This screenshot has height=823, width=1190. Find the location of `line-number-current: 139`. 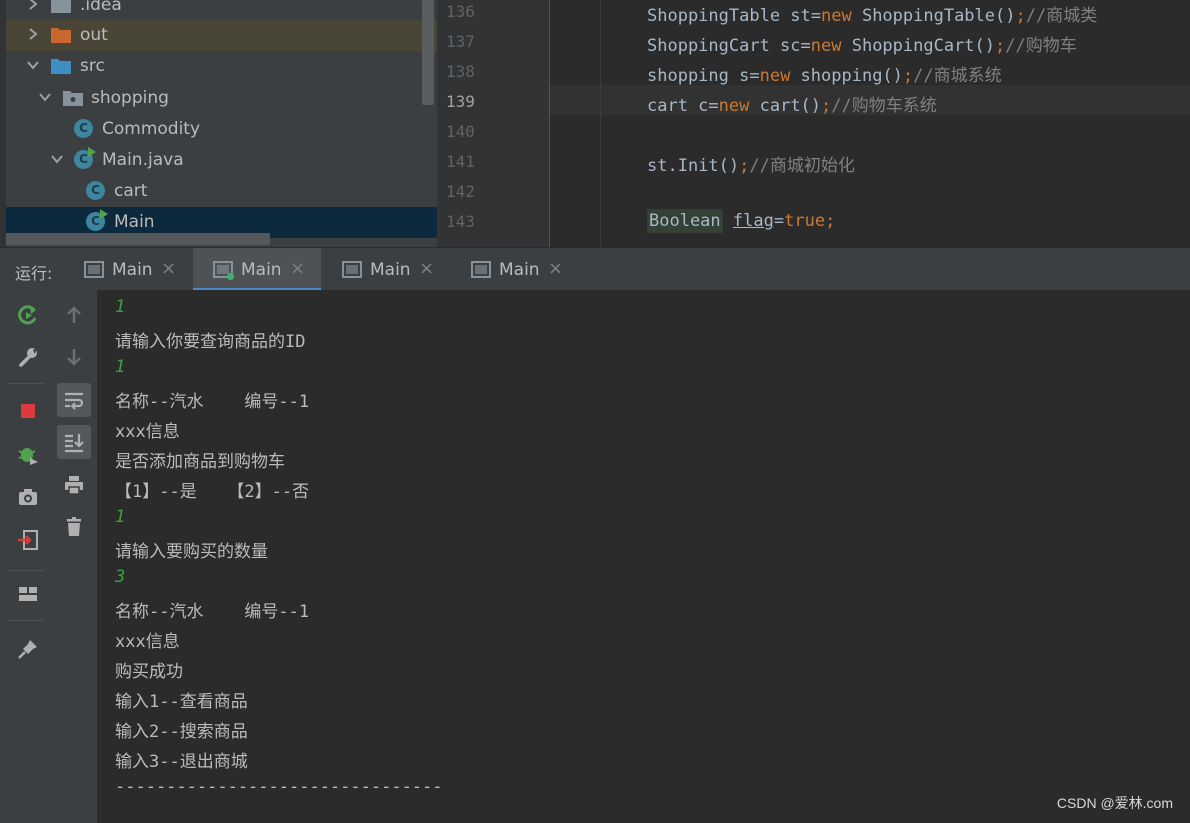

line-number-current: 139 is located at coordinates (460, 101).